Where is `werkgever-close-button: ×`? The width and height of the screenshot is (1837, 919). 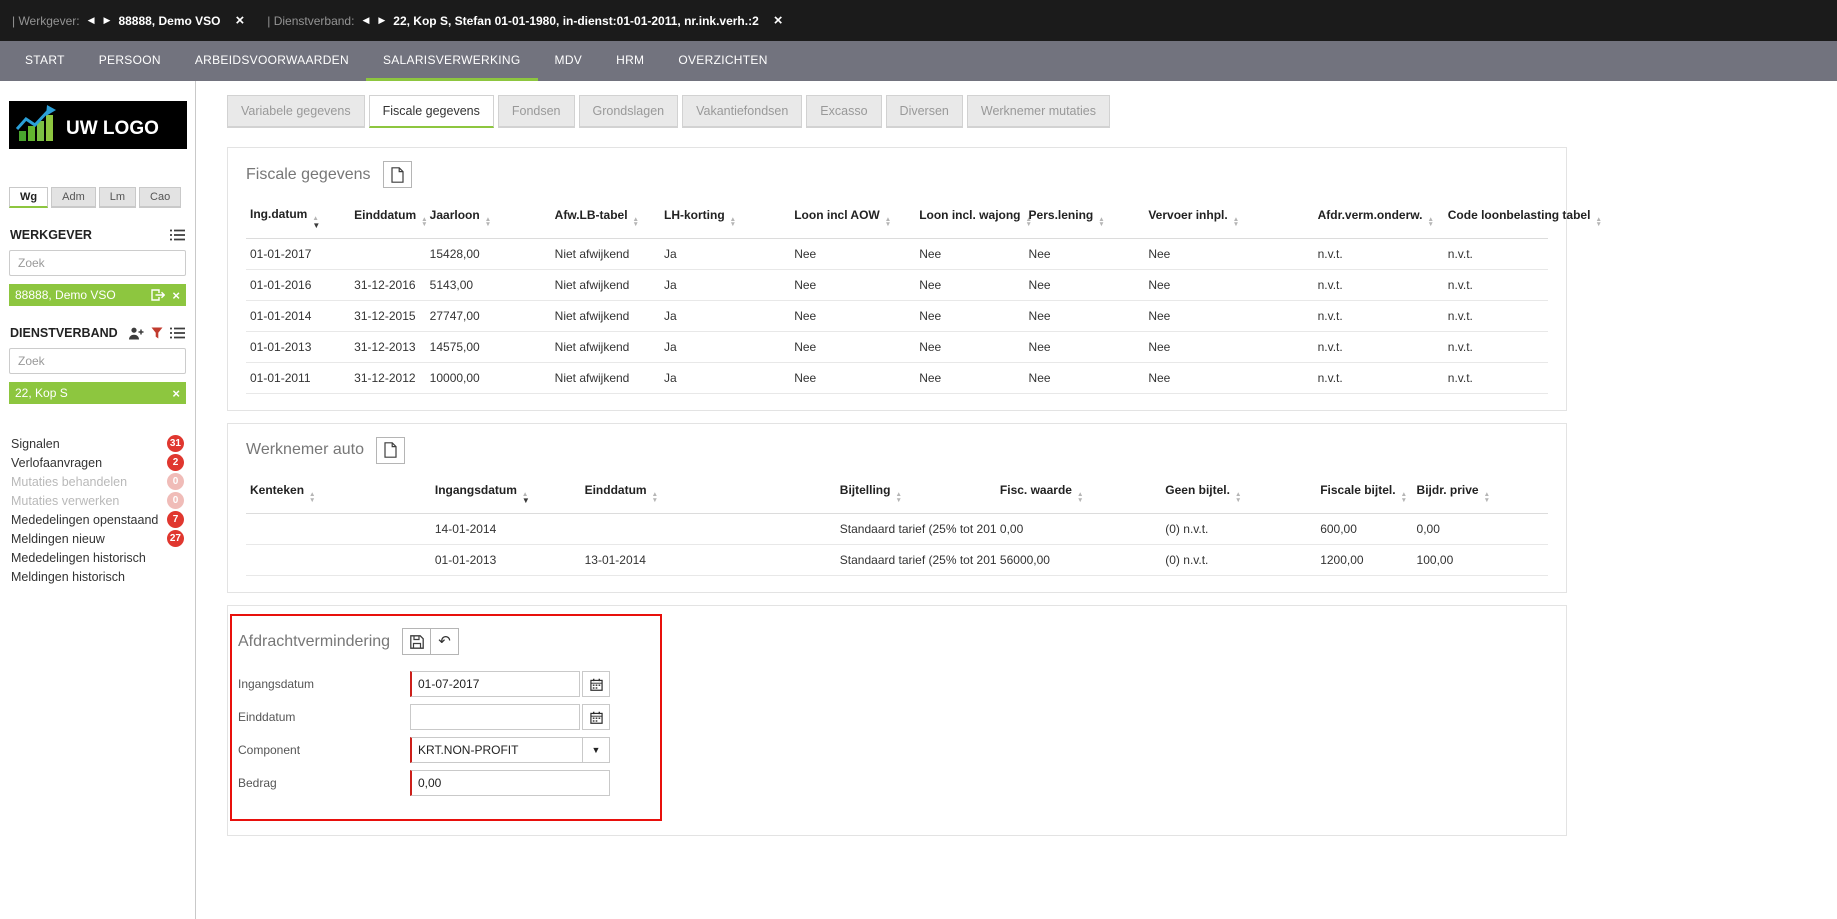 werkgever-close-button: × is located at coordinates (240, 20).